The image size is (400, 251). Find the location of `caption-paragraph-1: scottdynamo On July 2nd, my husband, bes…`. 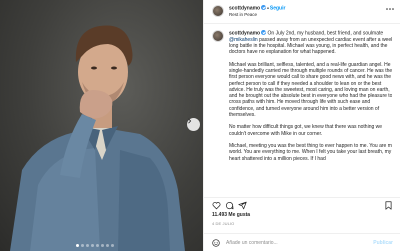

caption-paragraph-1: scottdynamo On July 2nd, my husband, bes… is located at coordinates (310, 43).